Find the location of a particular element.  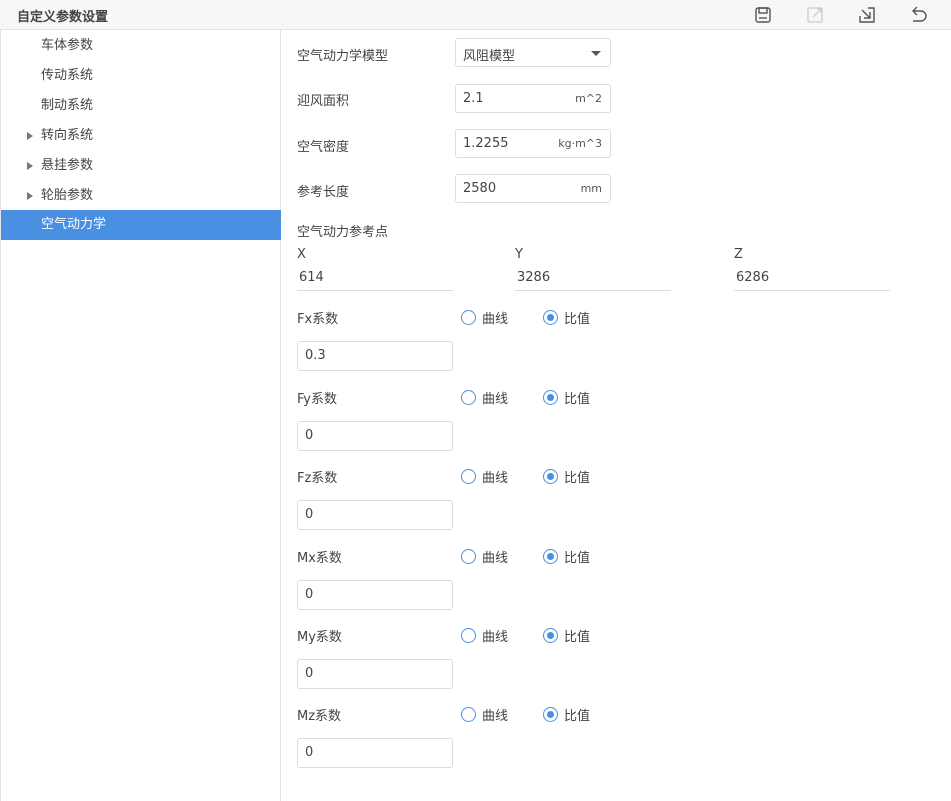

ref-x-label: X is located at coordinates (301, 254).